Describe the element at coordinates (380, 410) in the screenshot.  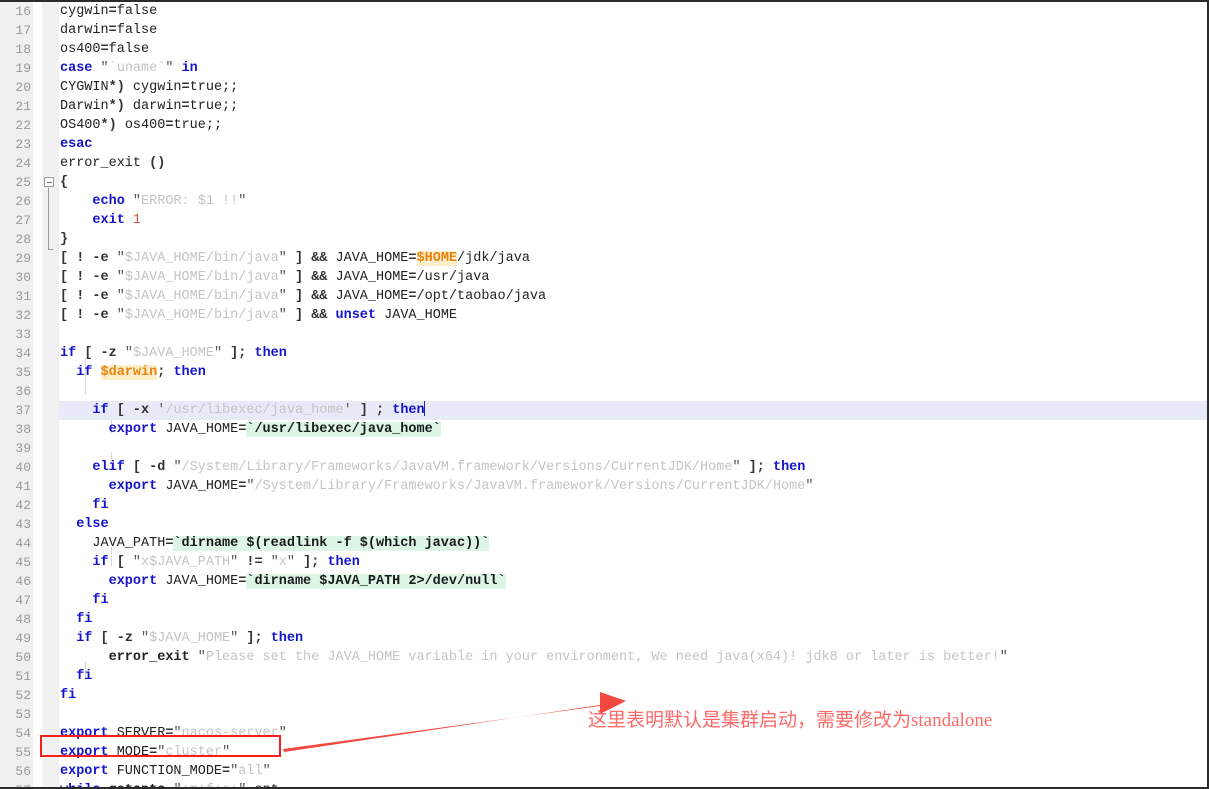
I see `token-op: ;` at that location.